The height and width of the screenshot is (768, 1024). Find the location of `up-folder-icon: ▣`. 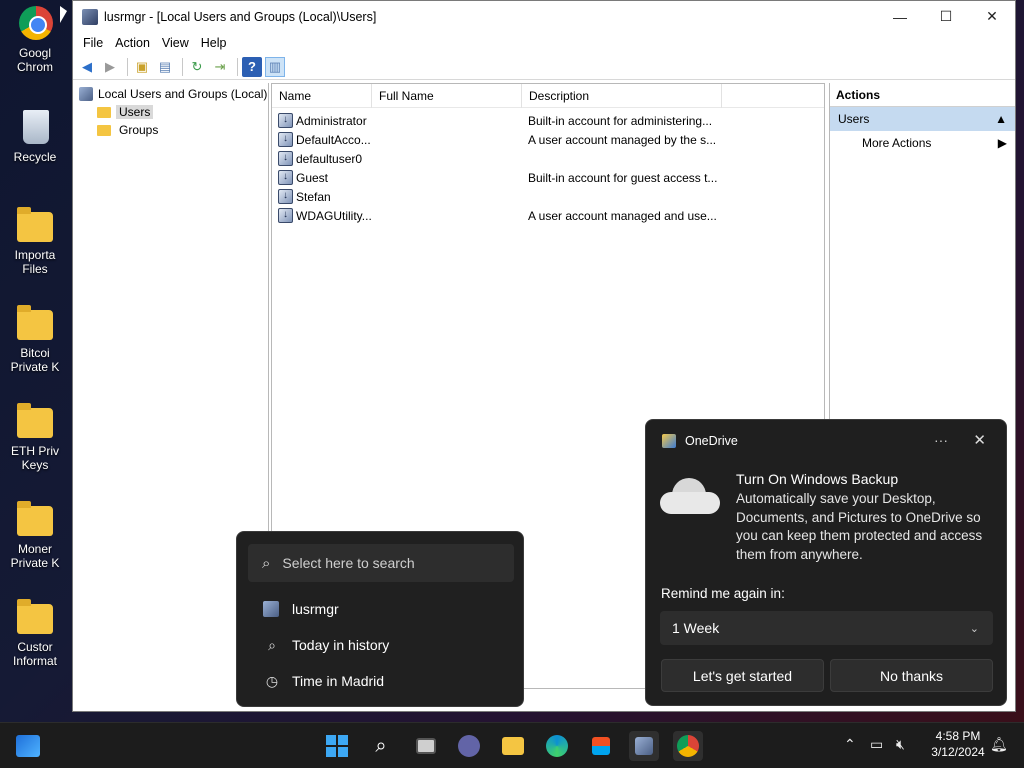

up-folder-icon: ▣ is located at coordinates (142, 67).